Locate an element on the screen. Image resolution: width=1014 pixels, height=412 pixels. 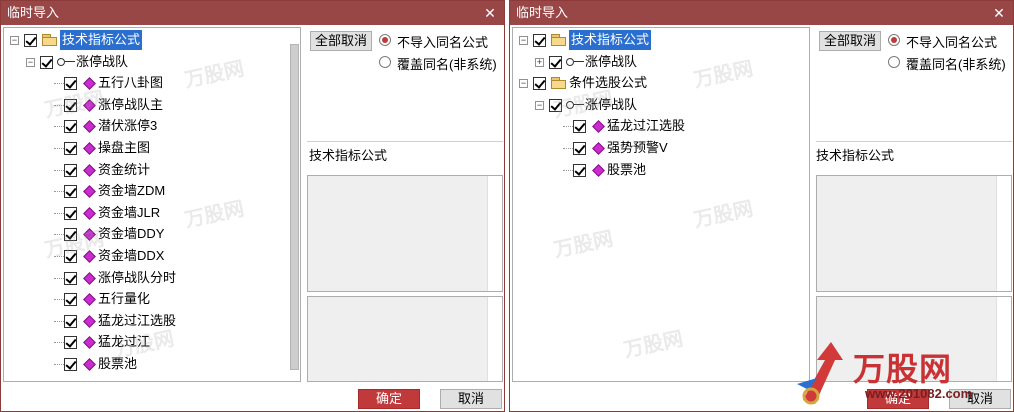
tree-row: 强势预警V is located at coordinates (653, 148).